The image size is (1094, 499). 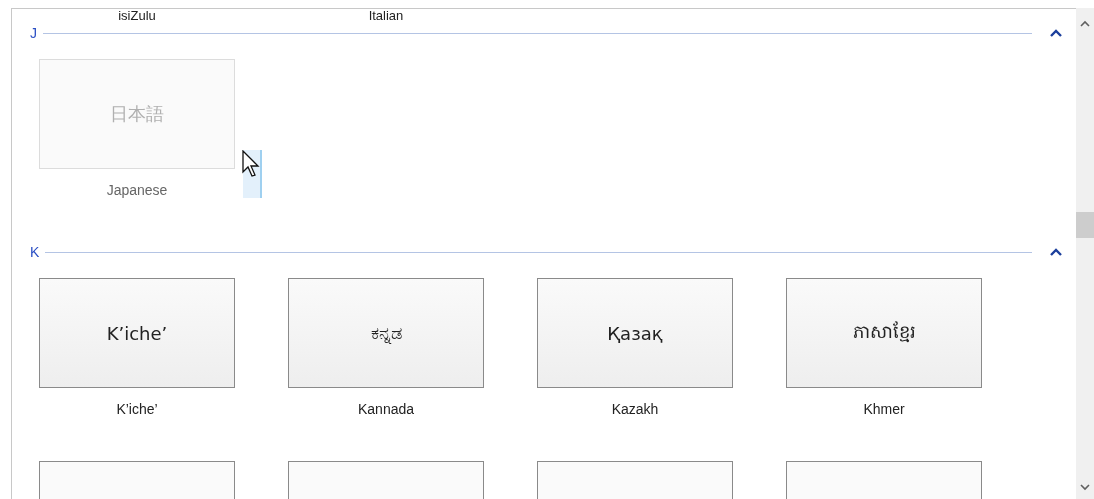 I want to click on section-letter: K, so click(x=35, y=252).